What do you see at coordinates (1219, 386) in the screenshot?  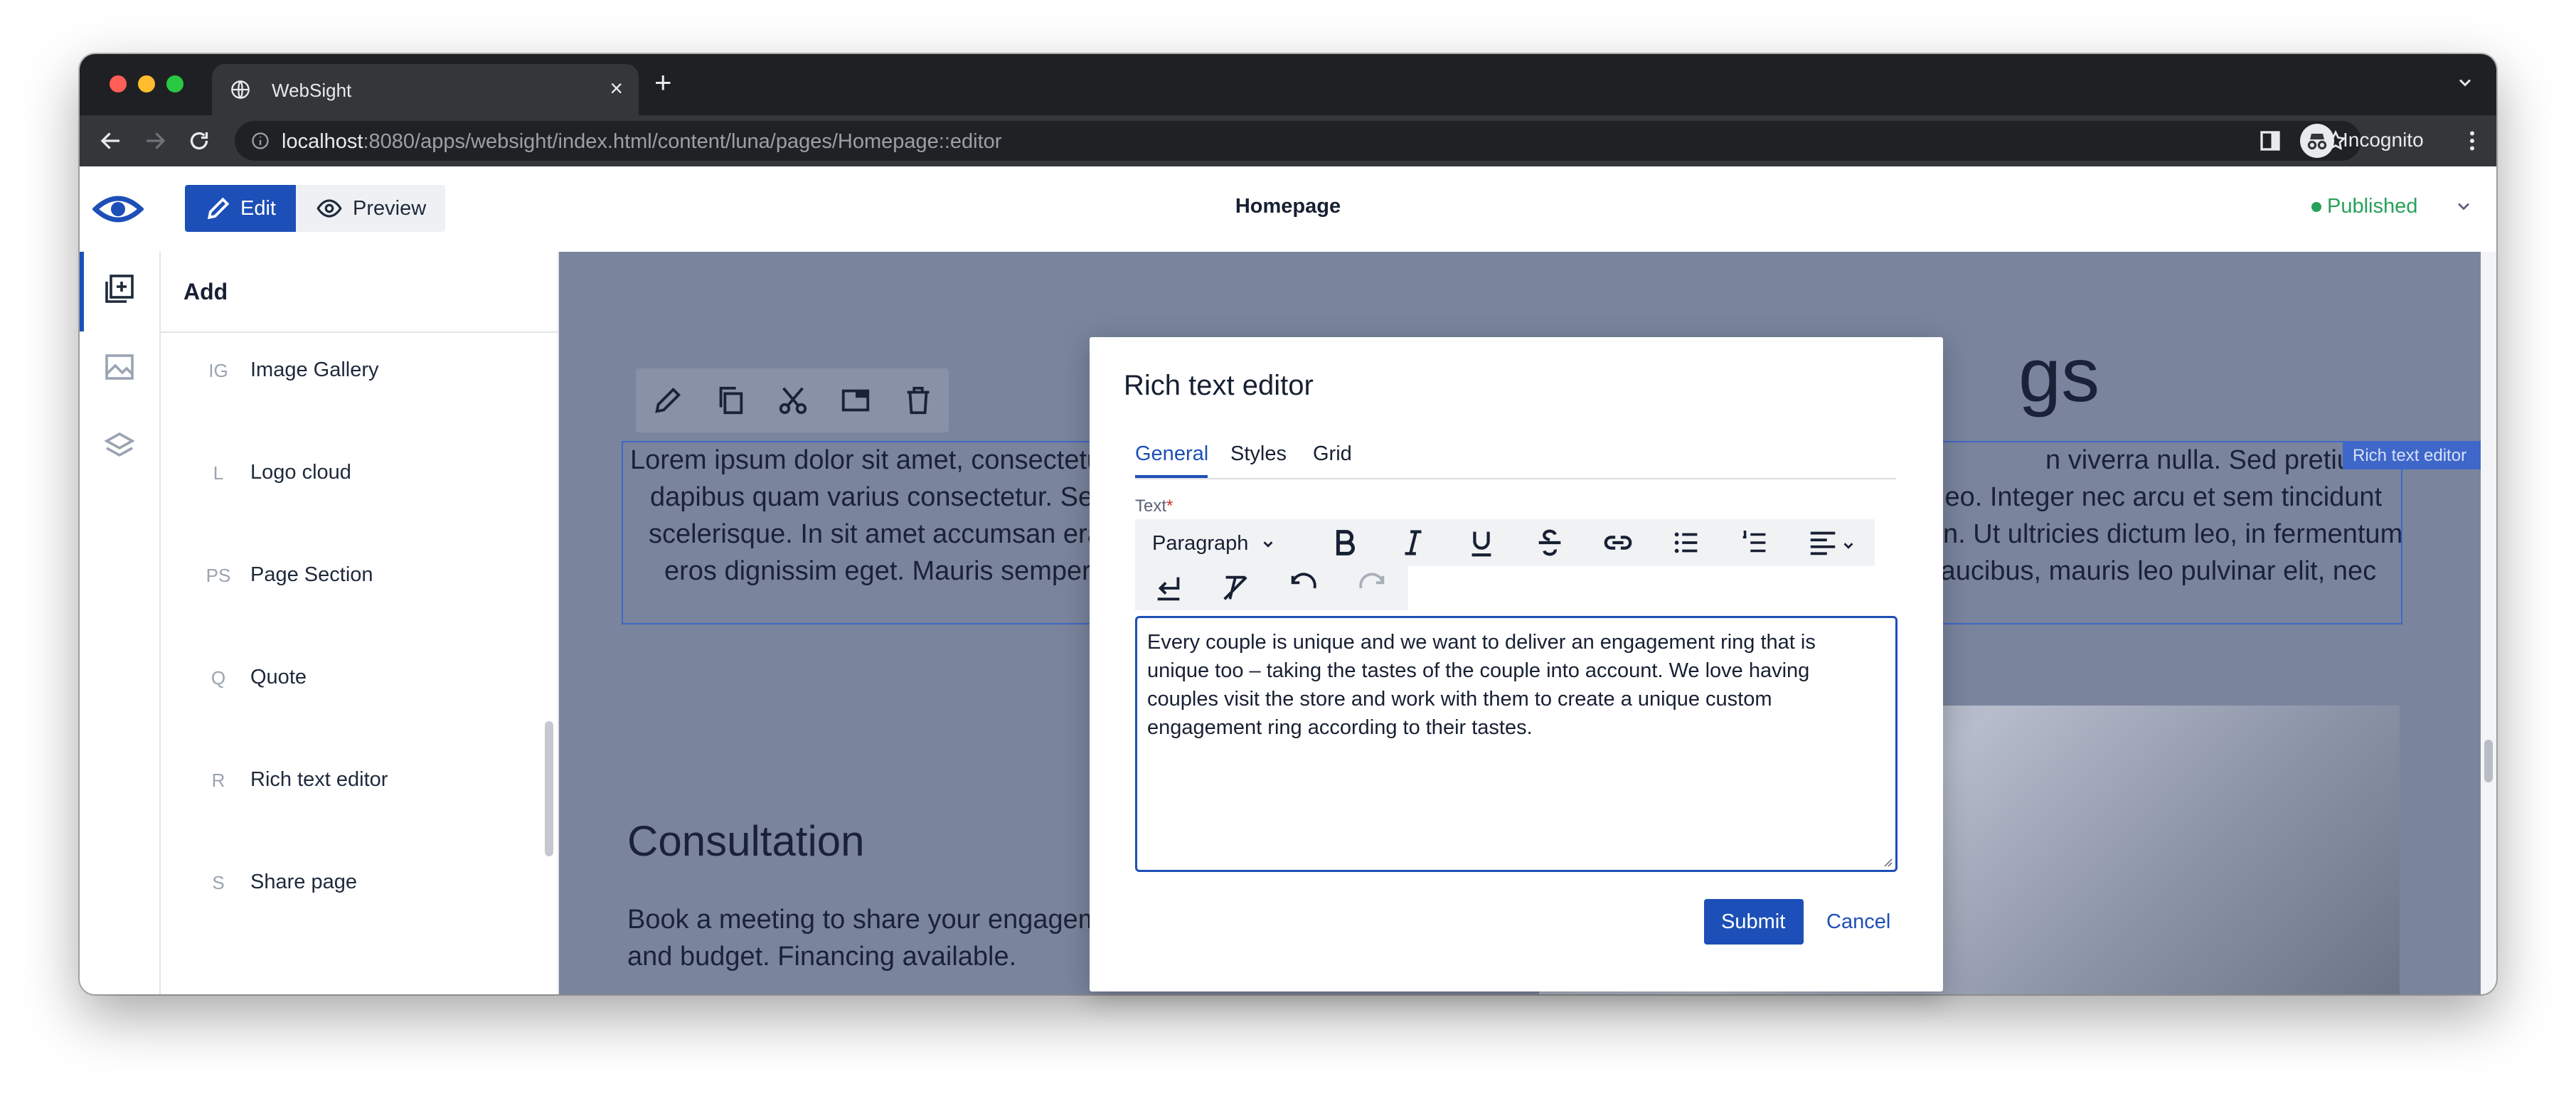 I see `dialog-title: Rich text editor` at bounding box center [1219, 386].